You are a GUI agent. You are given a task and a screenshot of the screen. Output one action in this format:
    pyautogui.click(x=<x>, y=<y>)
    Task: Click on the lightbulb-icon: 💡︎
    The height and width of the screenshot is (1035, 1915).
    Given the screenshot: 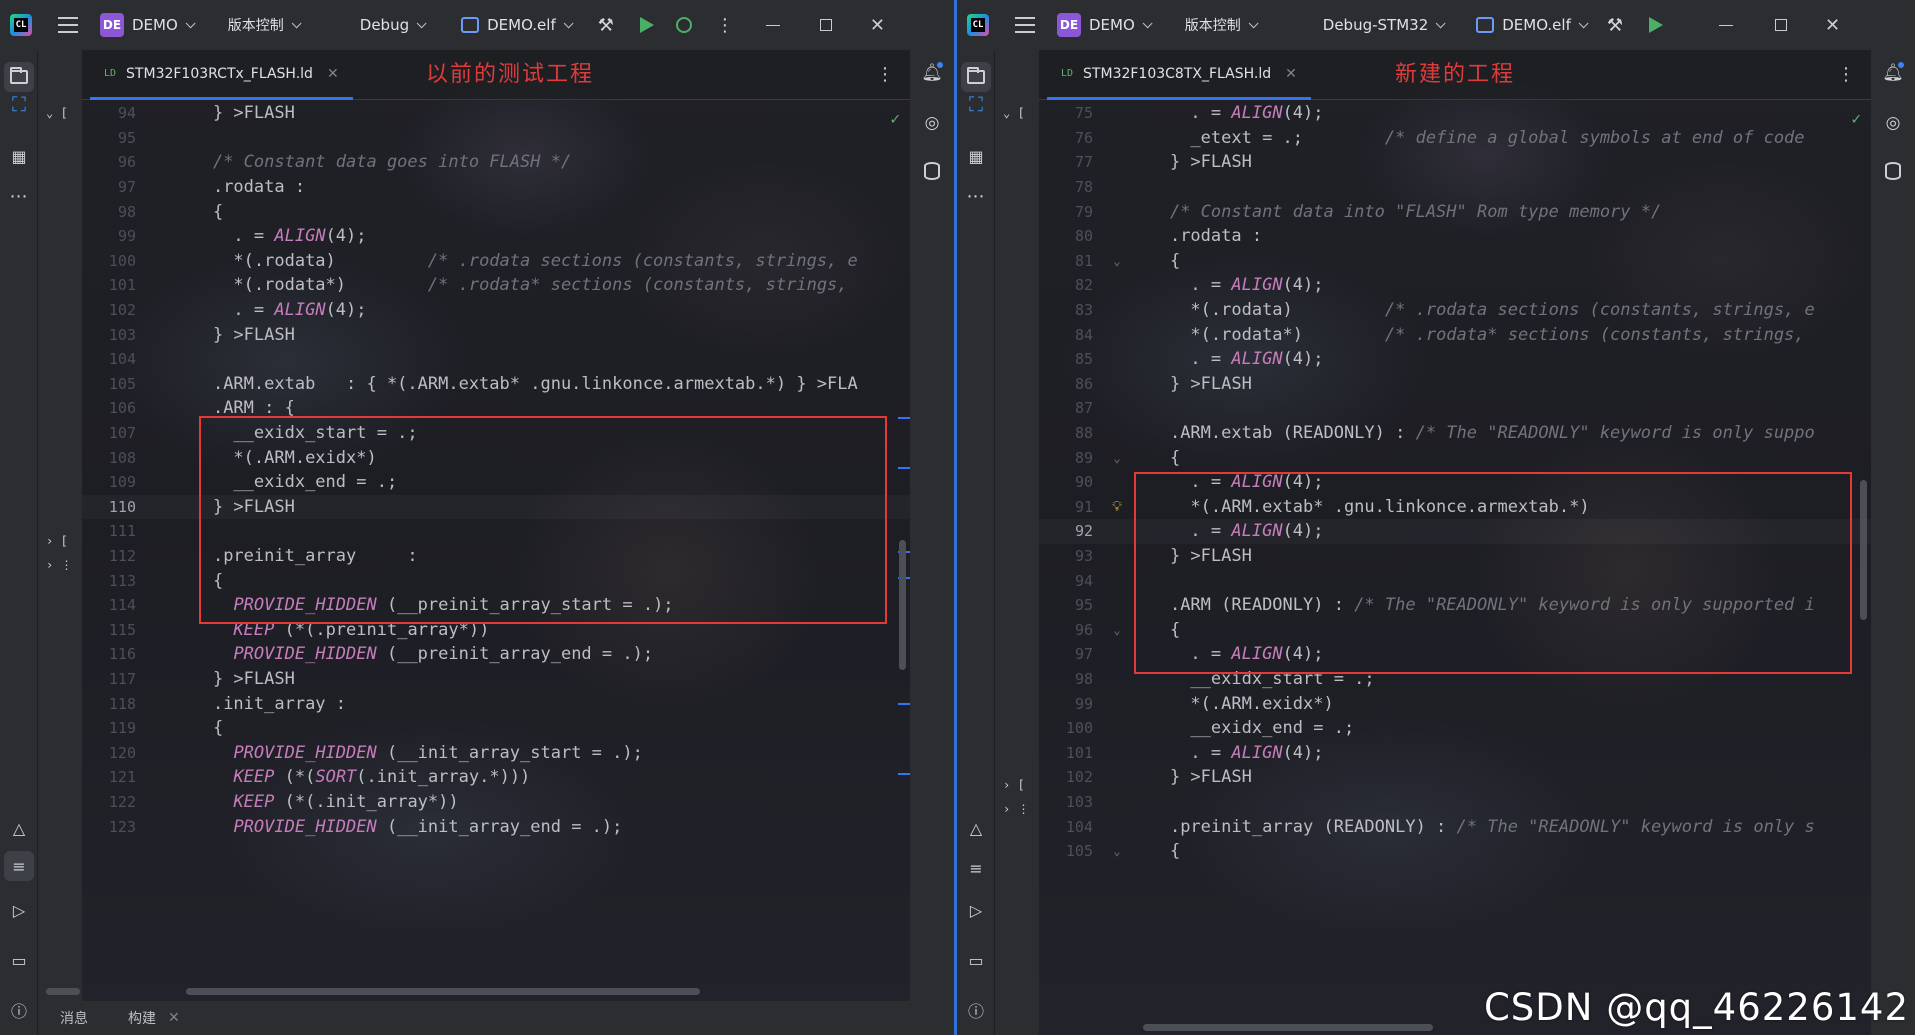 What is the action you would take?
    pyautogui.click(x=1117, y=507)
    